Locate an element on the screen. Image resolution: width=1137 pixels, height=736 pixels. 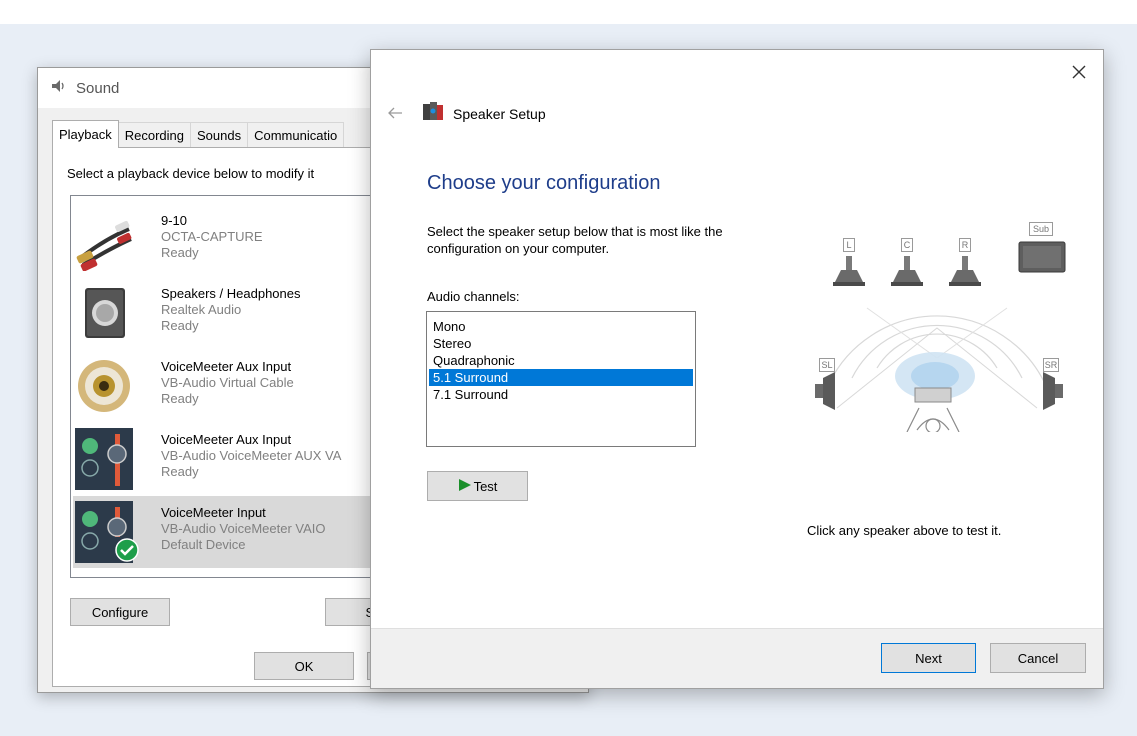
rca-cable-icon is located at coordinates (104, 240).